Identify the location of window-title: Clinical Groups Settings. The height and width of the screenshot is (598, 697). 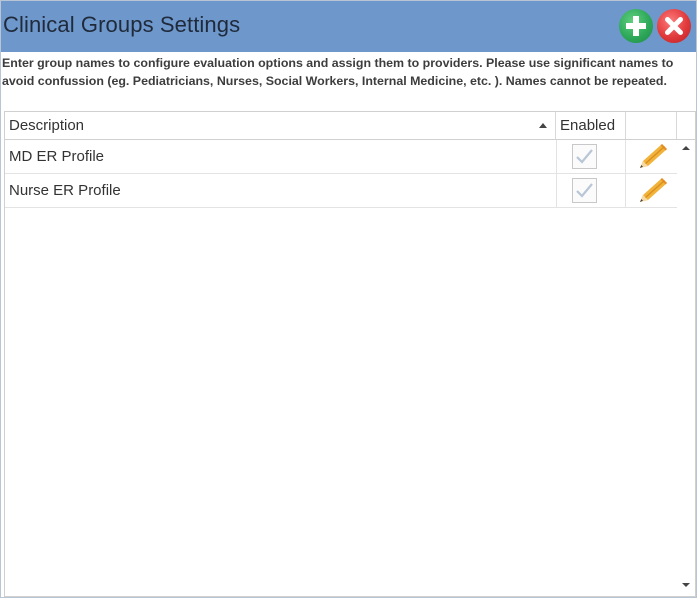
(122, 24).